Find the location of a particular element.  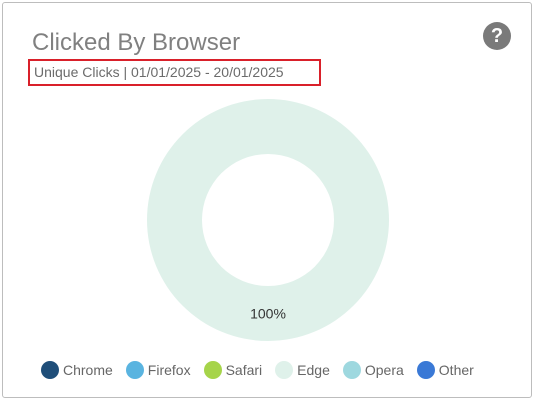

legend-item-edge: Edge is located at coordinates (302, 370).